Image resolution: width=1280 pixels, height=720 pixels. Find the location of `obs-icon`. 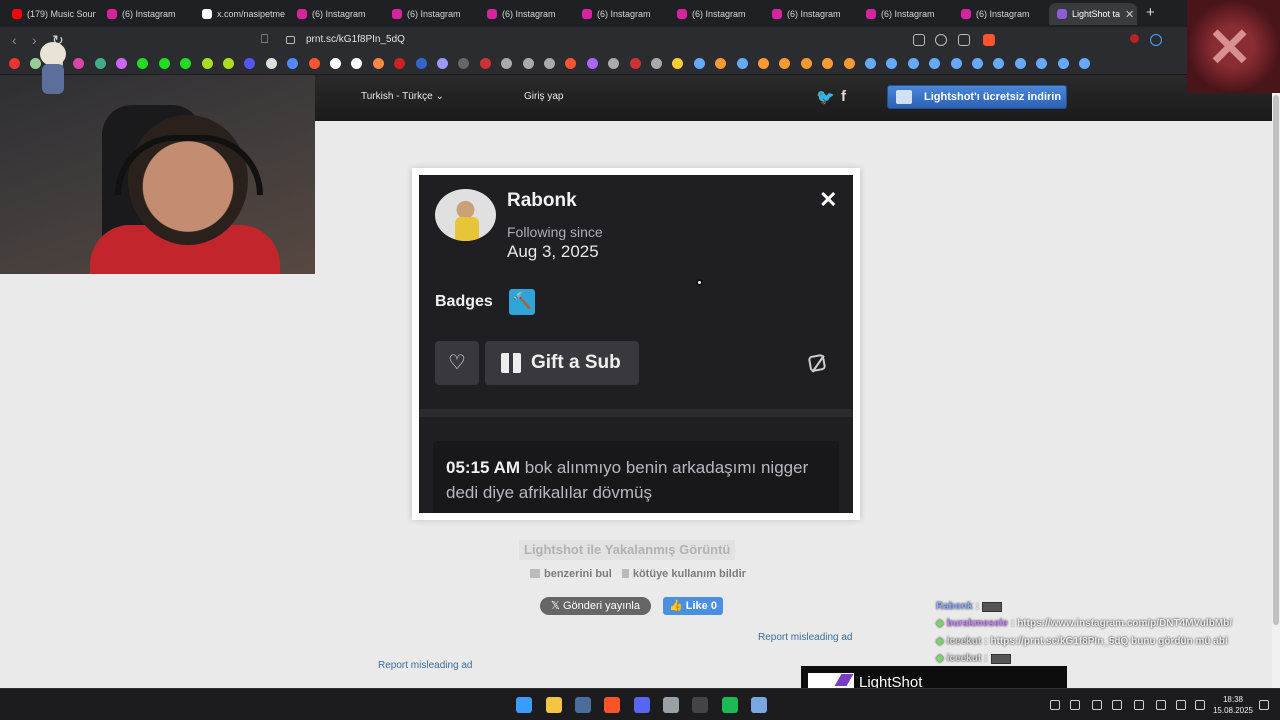

obs-icon is located at coordinates (700, 705).